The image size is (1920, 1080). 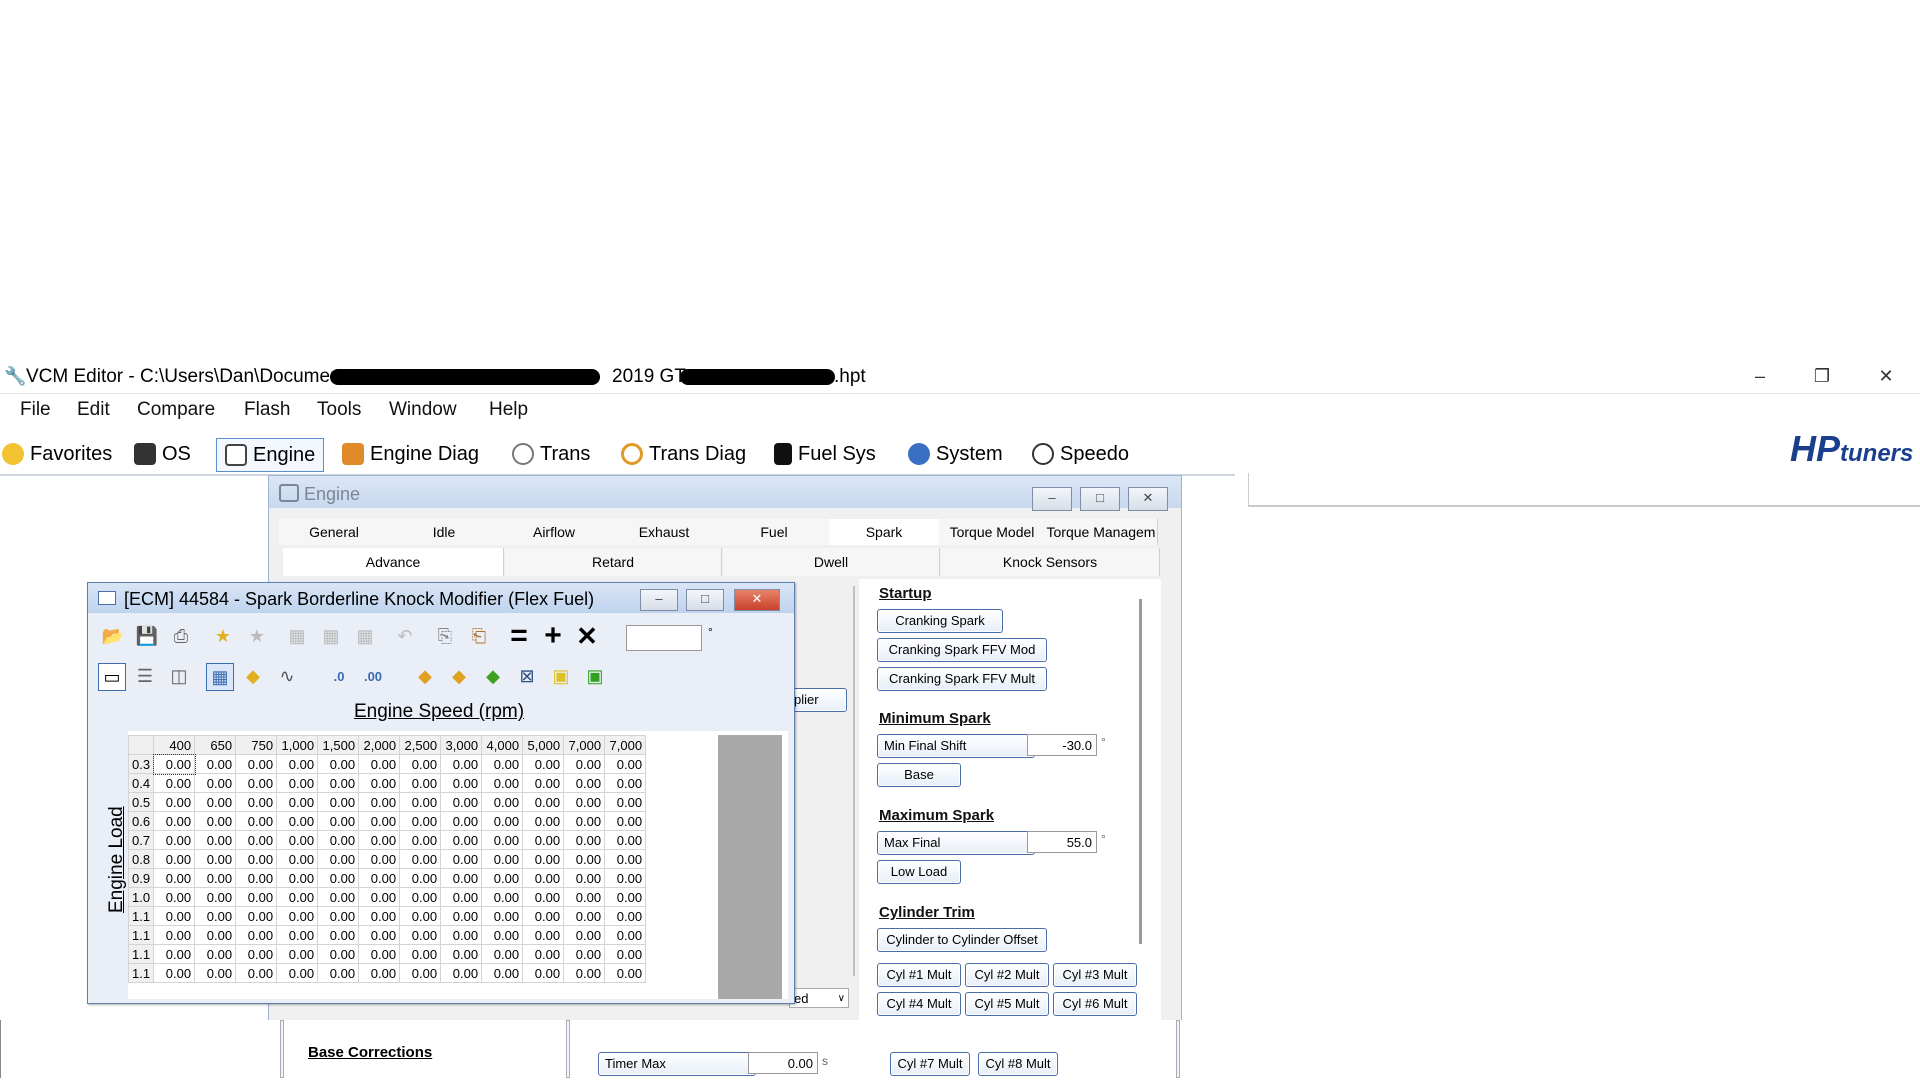 What do you see at coordinates (445, 636) in the screenshot?
I see `copy-icon: ⎘` at bounding box center [445, 636].